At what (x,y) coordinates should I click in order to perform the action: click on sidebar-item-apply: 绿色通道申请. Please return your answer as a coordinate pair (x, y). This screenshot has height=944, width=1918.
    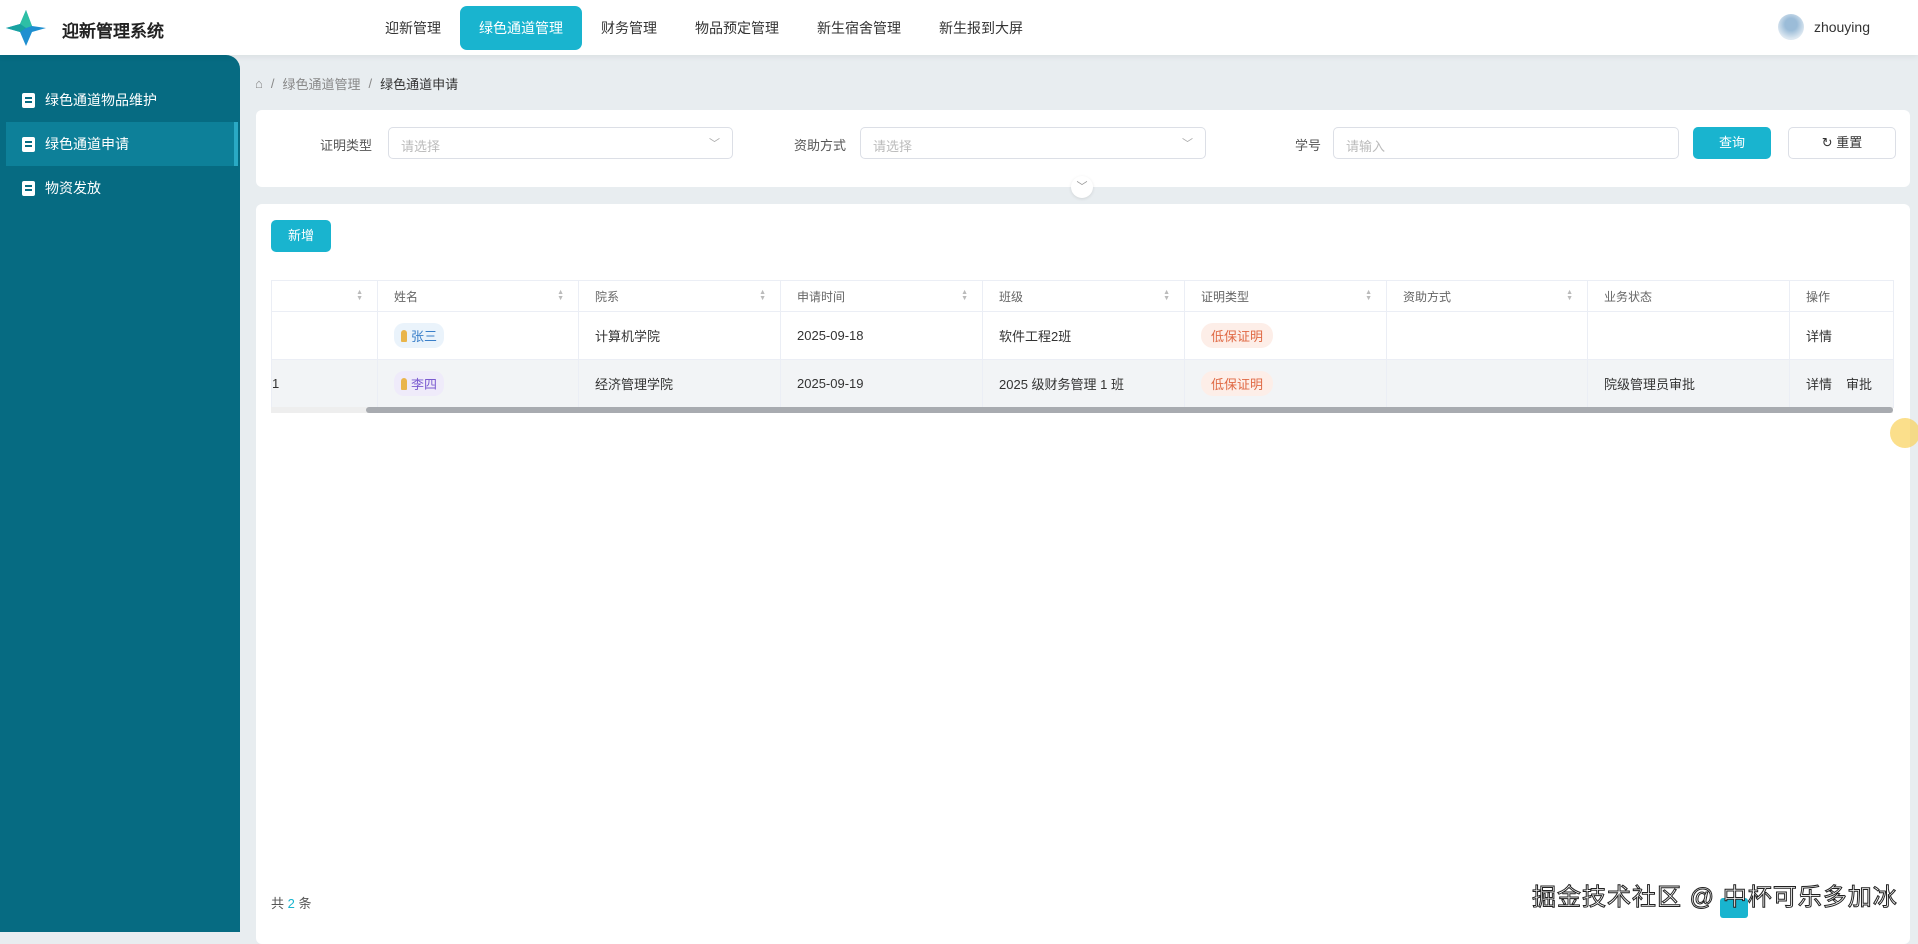
    Looking at the image, I should click on (122, 144).